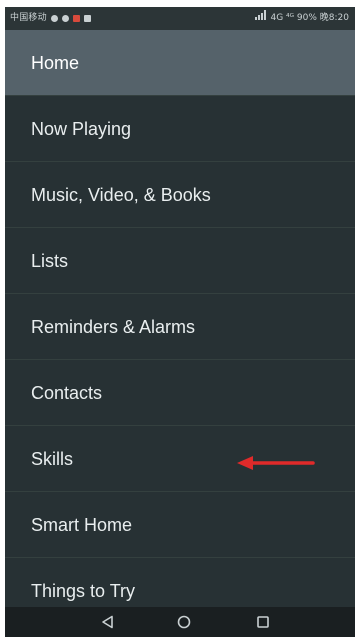  What do you see at coordinates (260, 18) in the screenshot?
I see `signal-icon` at bounding box center [260, 18].